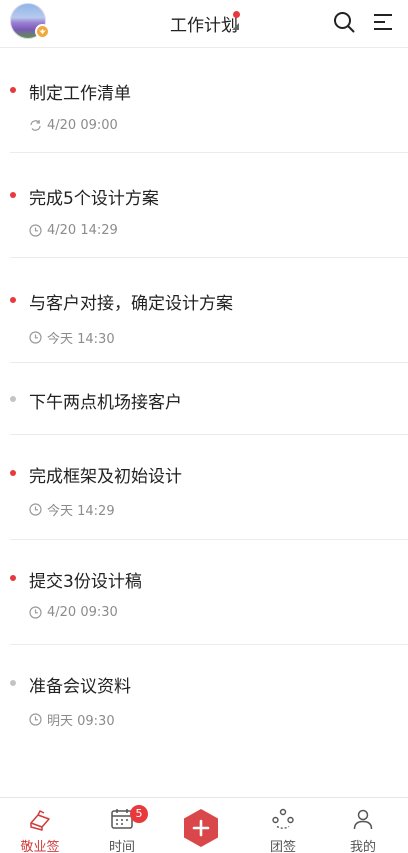 The image size is (408, 853). Describe the element at coordinates (40, 820) in the screenshot. I see `notebook-icon` at that location.